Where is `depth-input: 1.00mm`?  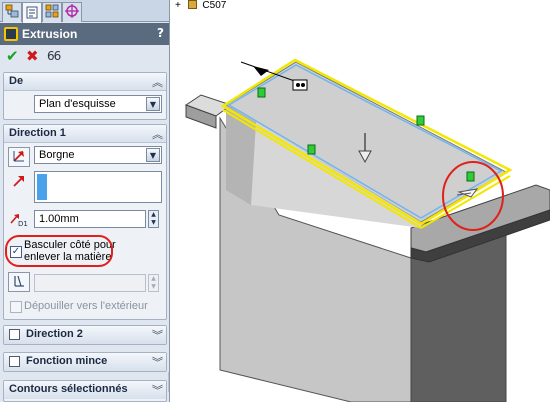
depth-input: 1.00mm is located at coordinates (90, 219).